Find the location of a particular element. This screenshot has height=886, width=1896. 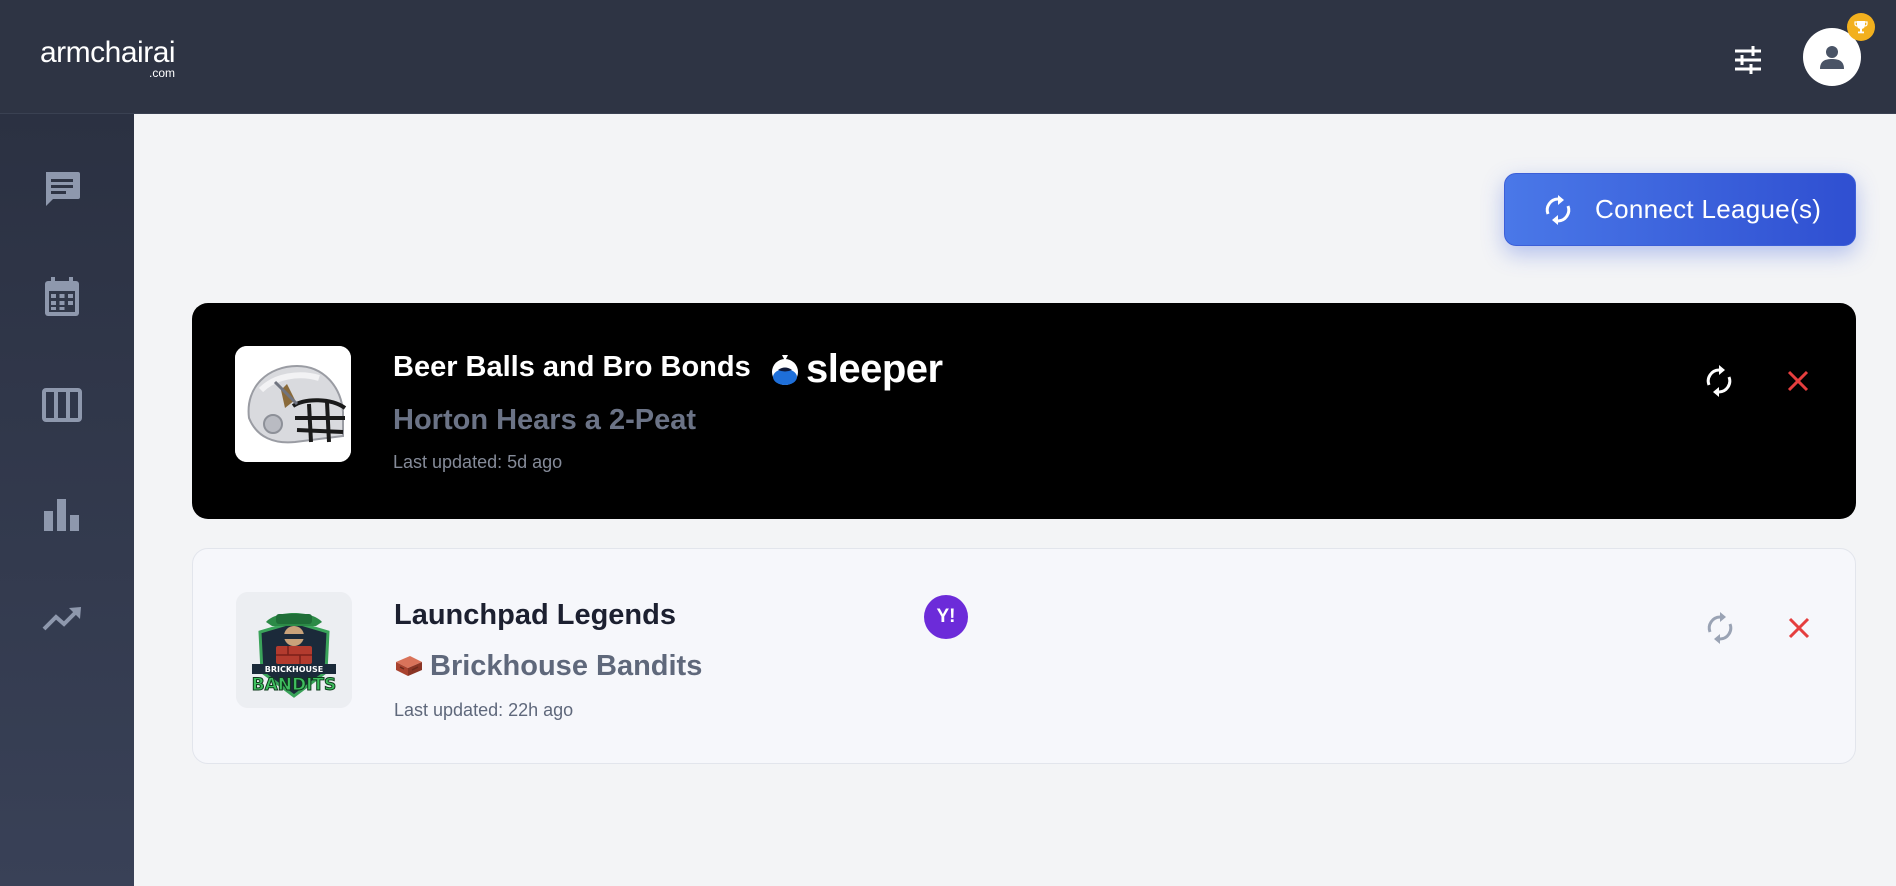

sidebar-item-chat is located at coordinates (62, 189).